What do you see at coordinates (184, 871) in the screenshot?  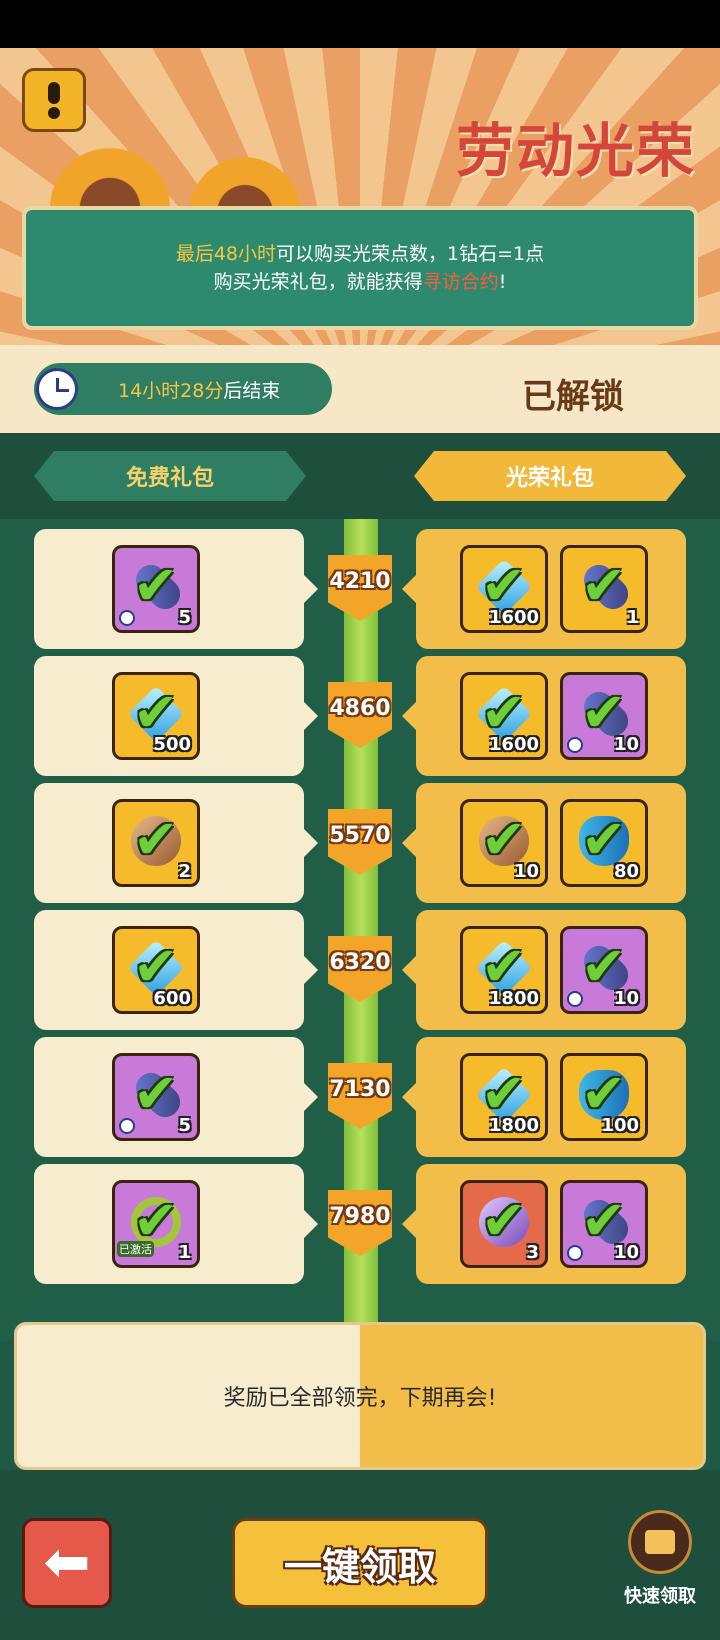 I see `item-count: 2` at bounding box center [184, 871].